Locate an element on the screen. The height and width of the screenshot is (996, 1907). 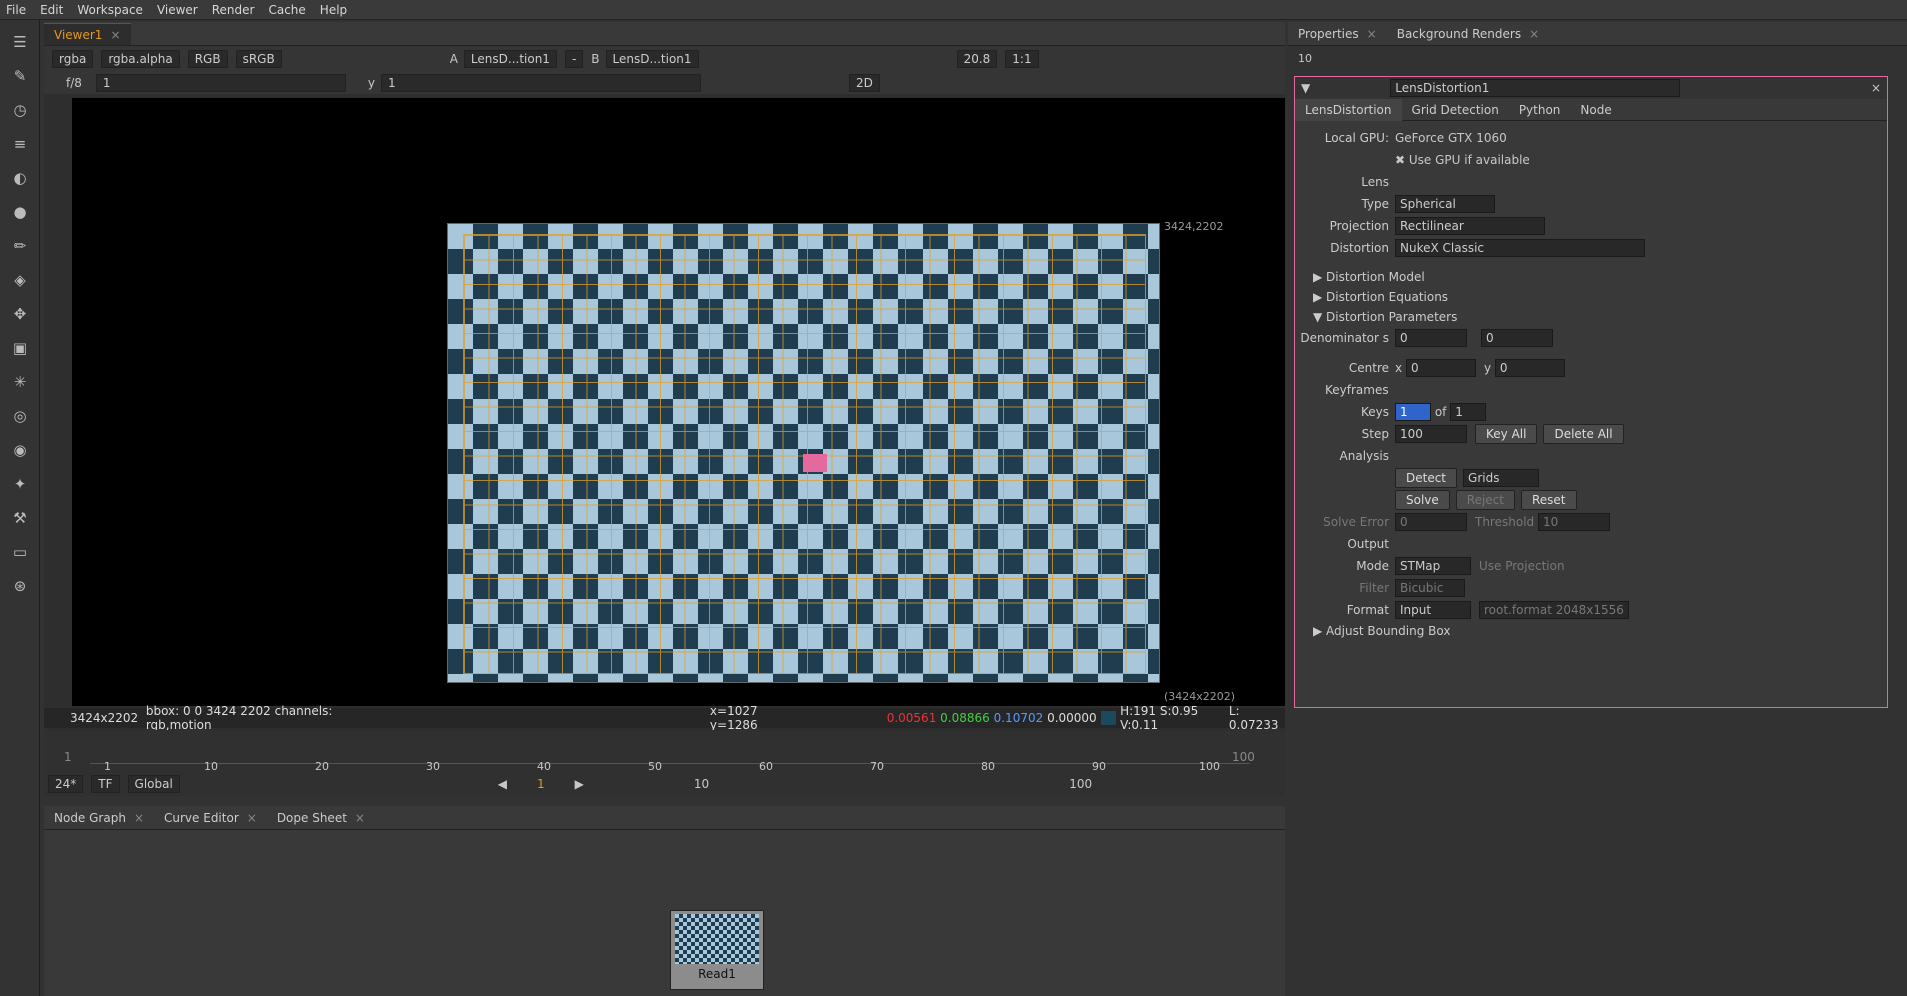
tab-dope-sheet: Dope Sheet × is located at coordinates (321, 818).